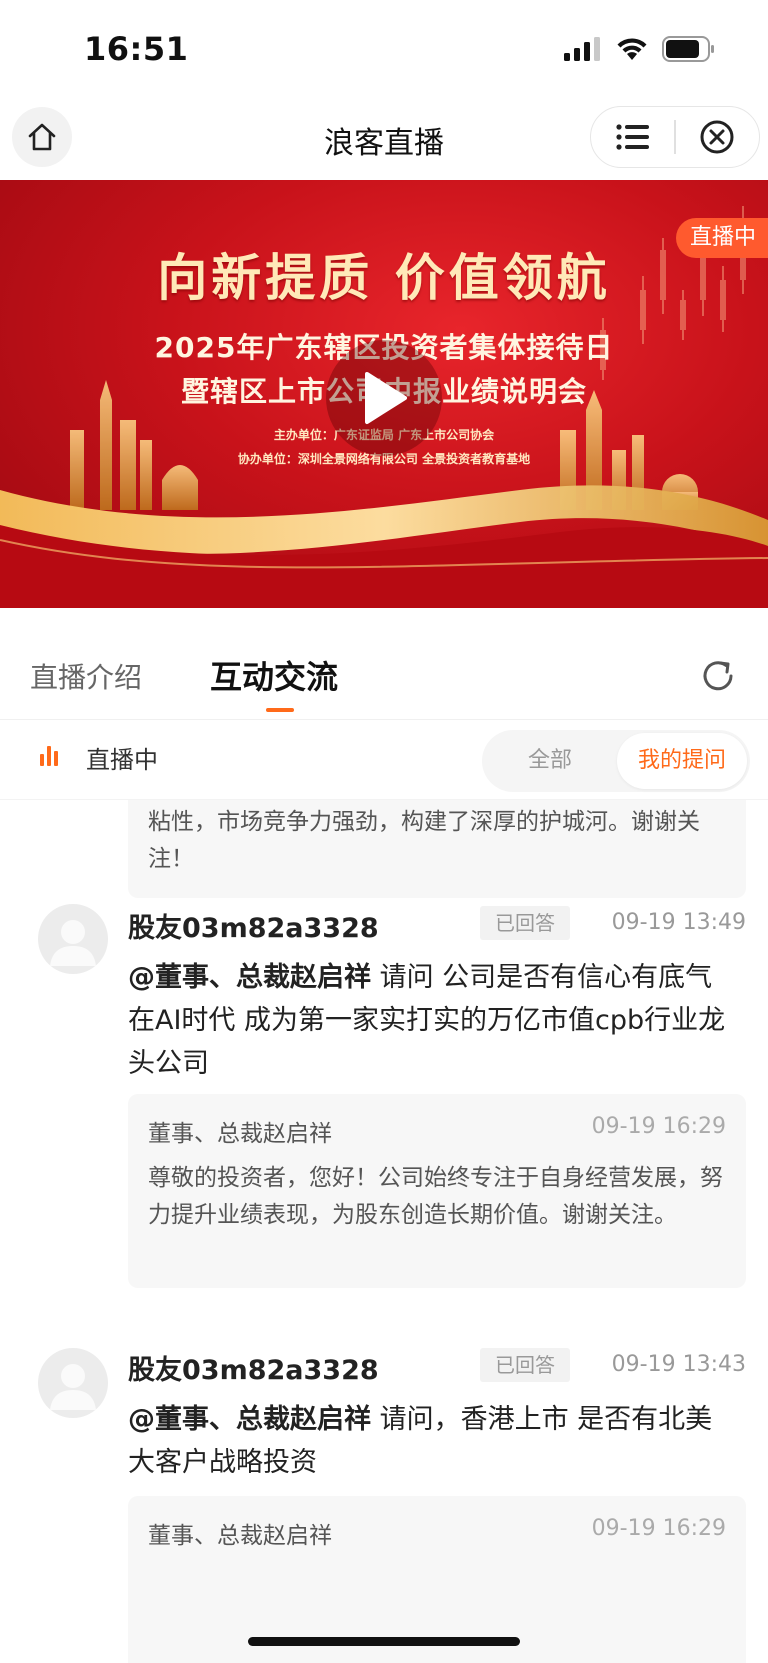 The image size is (768, 1663). I want to click on status-time: 16:51, so click(136, 49).